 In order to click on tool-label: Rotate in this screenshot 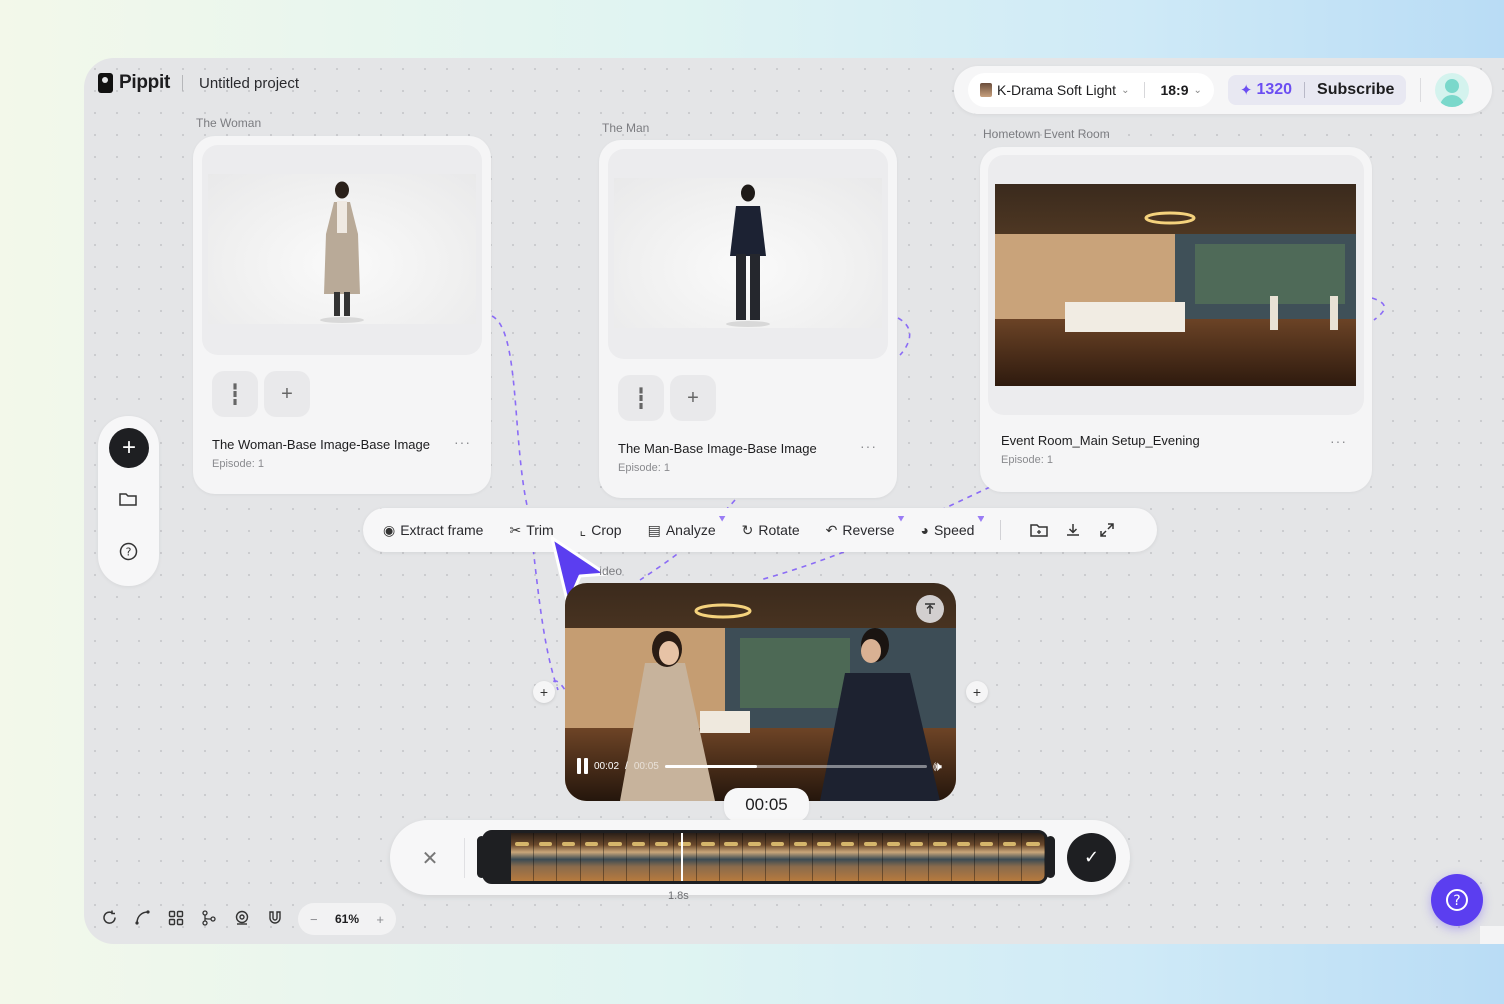, I will do `click(779, 530)`.